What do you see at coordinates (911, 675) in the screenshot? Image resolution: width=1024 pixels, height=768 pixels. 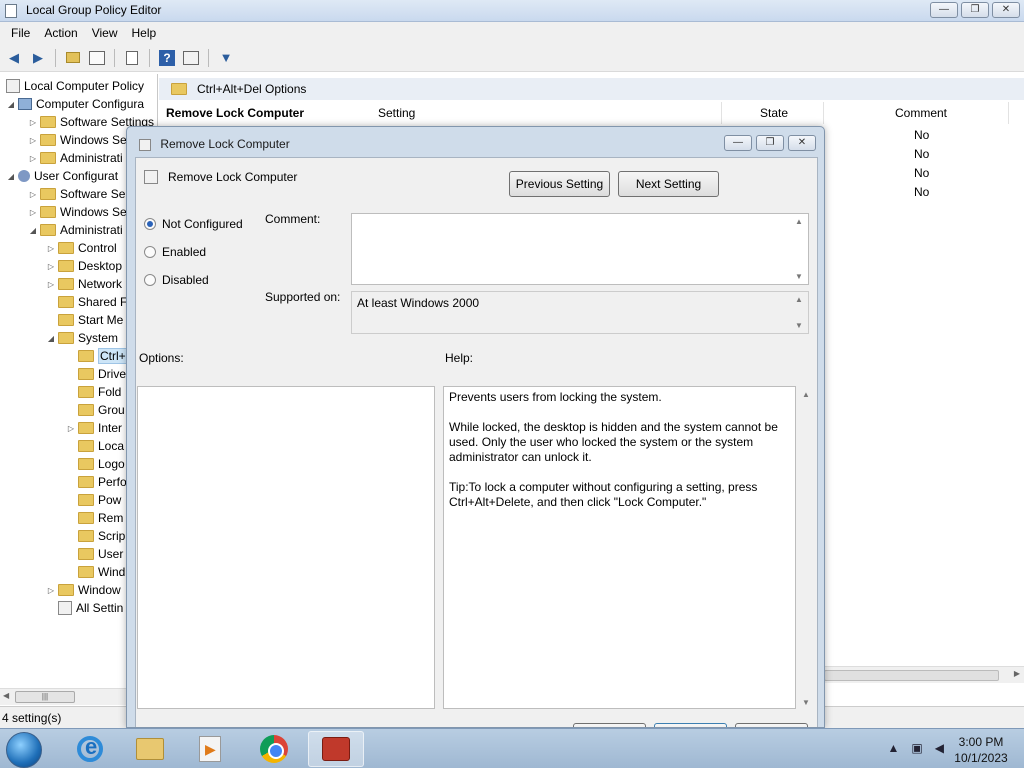 I see `scroll-thumb` at bounding box center [911, 675].